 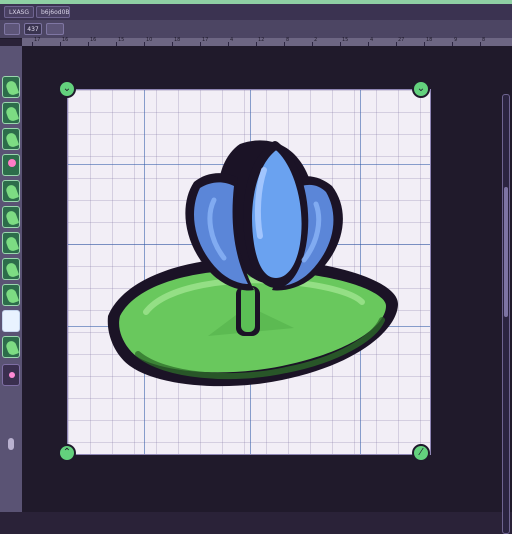 I want to click on ruler-label: 12, so click(x=261, y=40).